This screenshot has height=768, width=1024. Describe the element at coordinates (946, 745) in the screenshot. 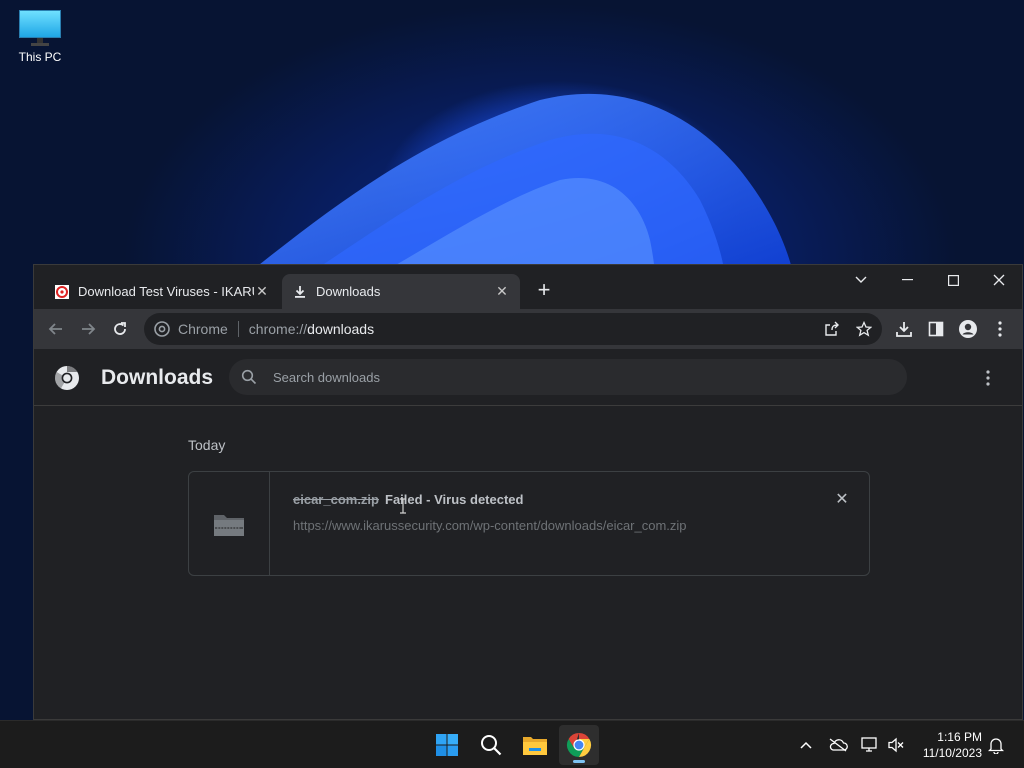

I see `taskbar-clock: 1:16 PM 11/10/2023` at that location.